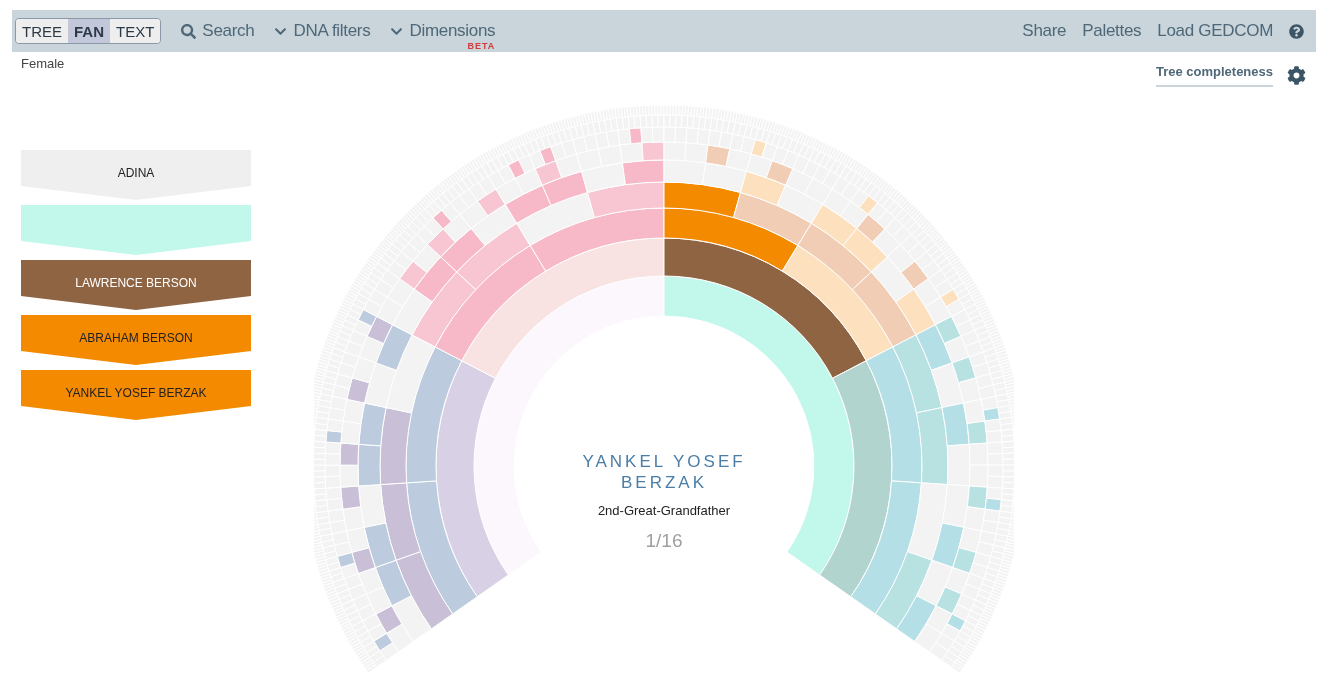 The width and height of the screenshot is (1318, 691). I want to click on lineage-step: ADINA, so click(136, 175).